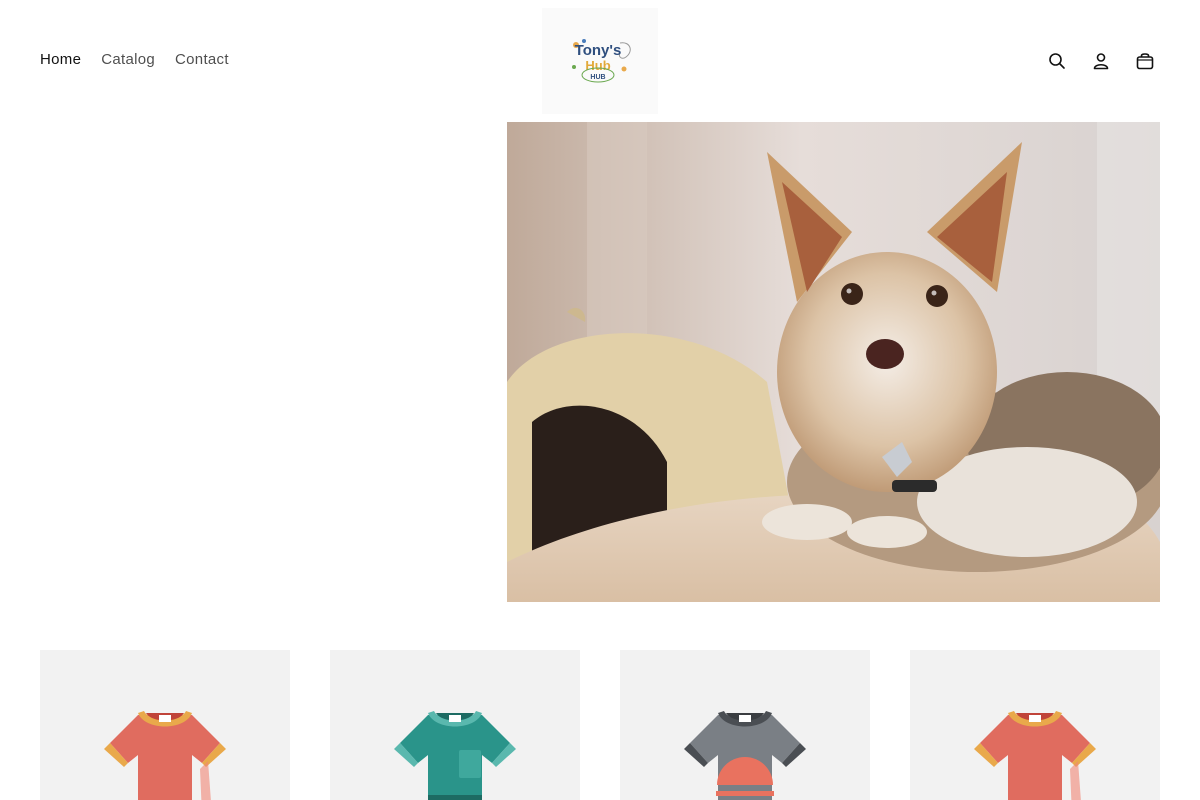 Image resolution: width=1200 pixels, height=800 pixels. I want to click on svg-text: Hub, so click(597, 65).